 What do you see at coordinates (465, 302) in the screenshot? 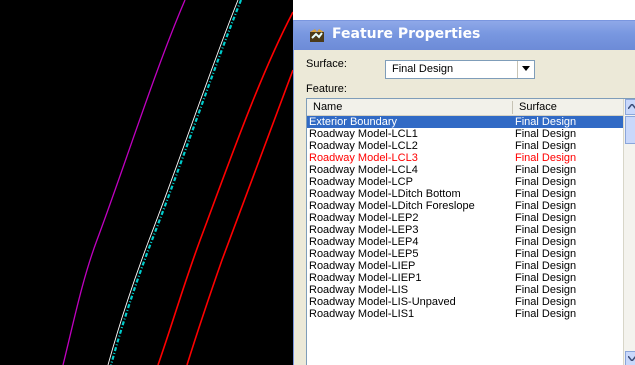
I see `table-row: Roadway Model-LIS-Unpaved Final Design` at bounding box center [465, 302].